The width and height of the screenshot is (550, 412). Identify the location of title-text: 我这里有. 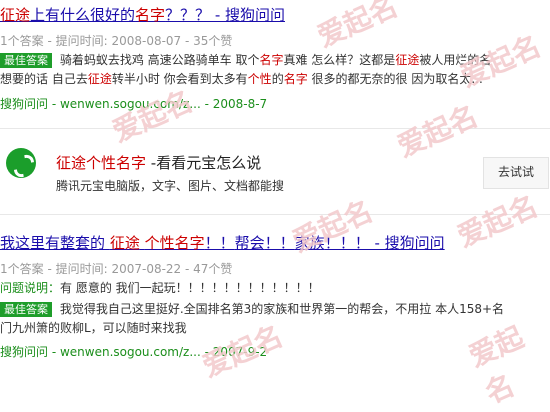
(30, 243).